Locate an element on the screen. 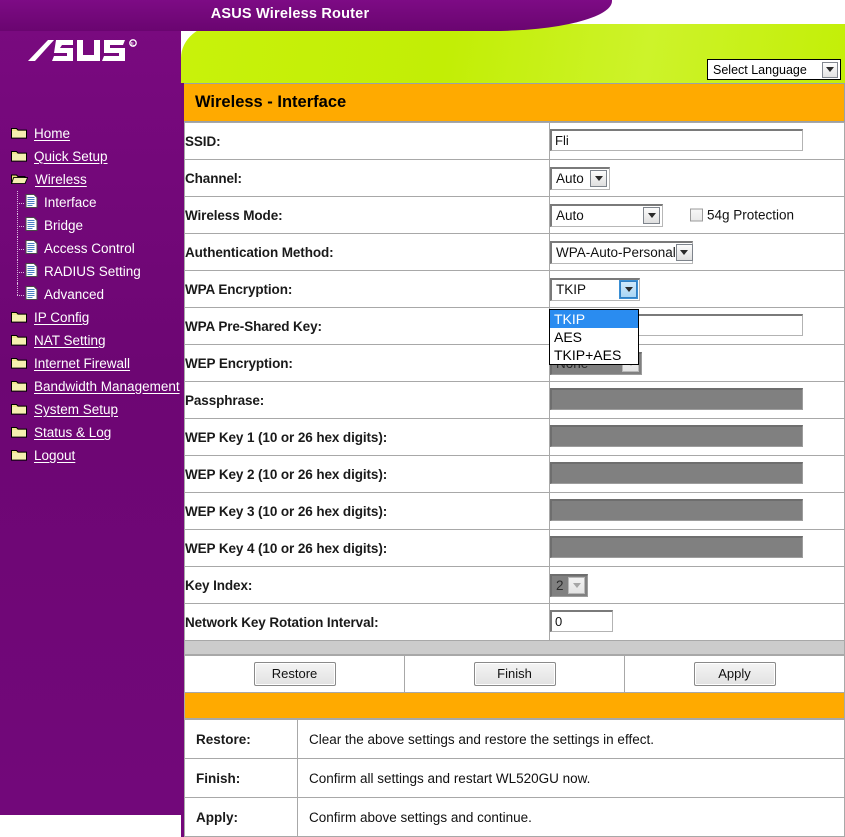 Image resolution: width=845 pixels, height=837 pixels. help-key: Restore: is located at coordinates (241, 739).